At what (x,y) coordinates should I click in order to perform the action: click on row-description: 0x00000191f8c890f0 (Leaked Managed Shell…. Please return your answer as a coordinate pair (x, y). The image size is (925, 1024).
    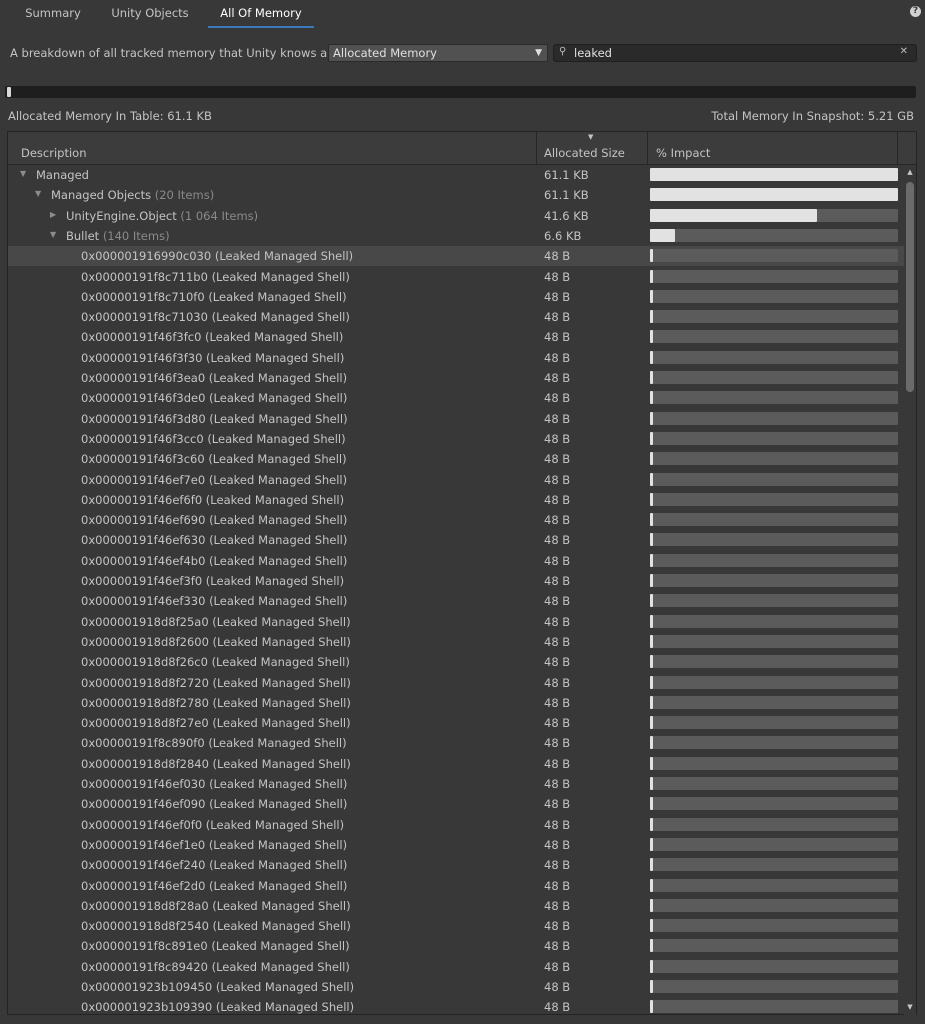
    Looking at the image, I should click on (214, 743).